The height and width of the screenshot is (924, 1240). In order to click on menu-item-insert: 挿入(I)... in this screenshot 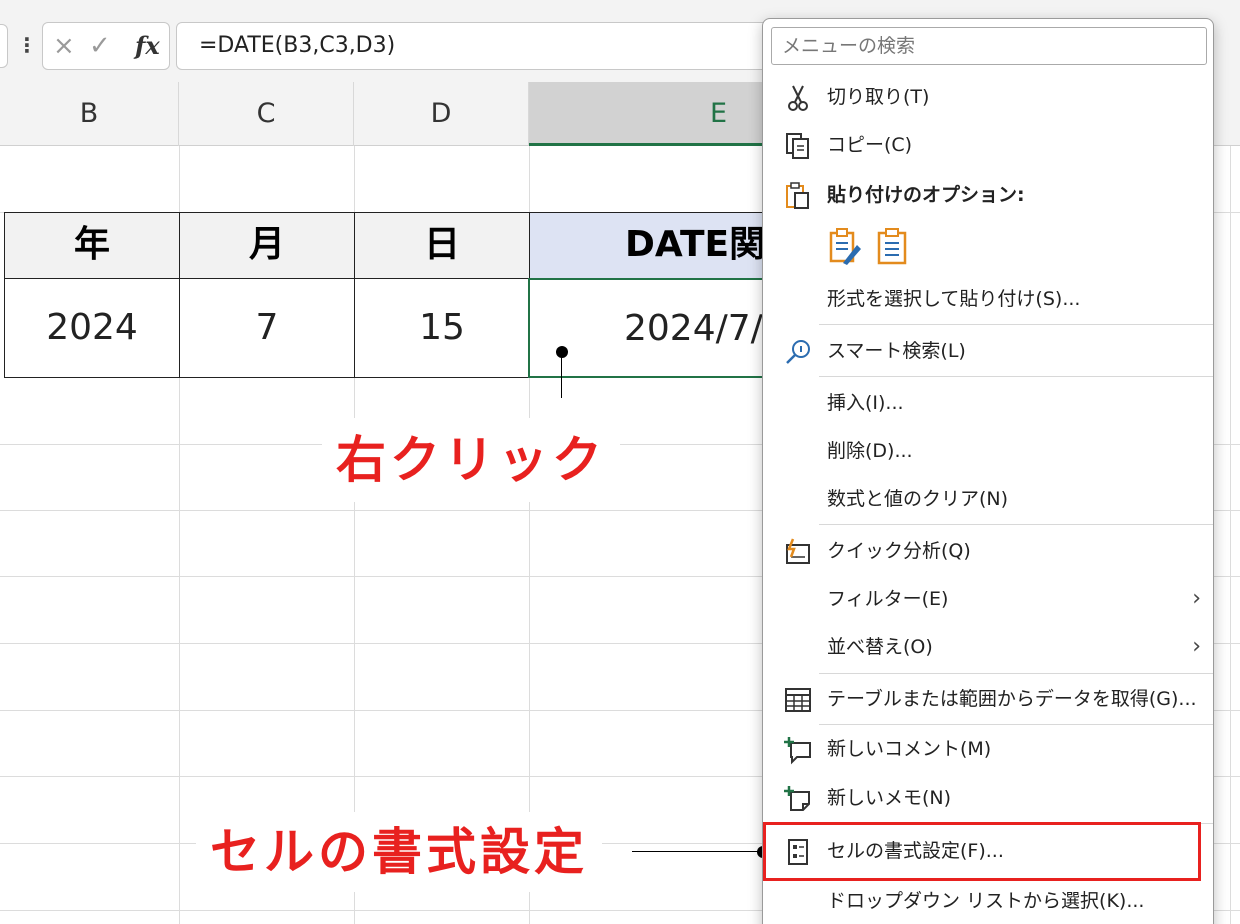, I will do `click(988, 403)`.